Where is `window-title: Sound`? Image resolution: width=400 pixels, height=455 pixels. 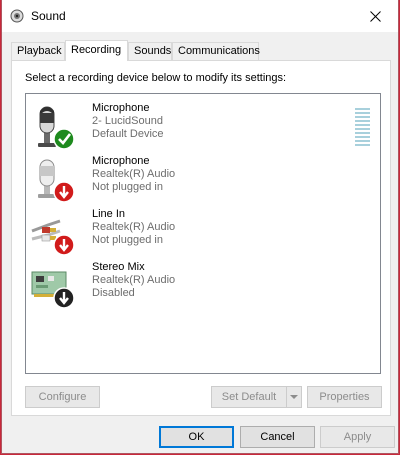
window-title: Sound is located at coordinates (48, 16).